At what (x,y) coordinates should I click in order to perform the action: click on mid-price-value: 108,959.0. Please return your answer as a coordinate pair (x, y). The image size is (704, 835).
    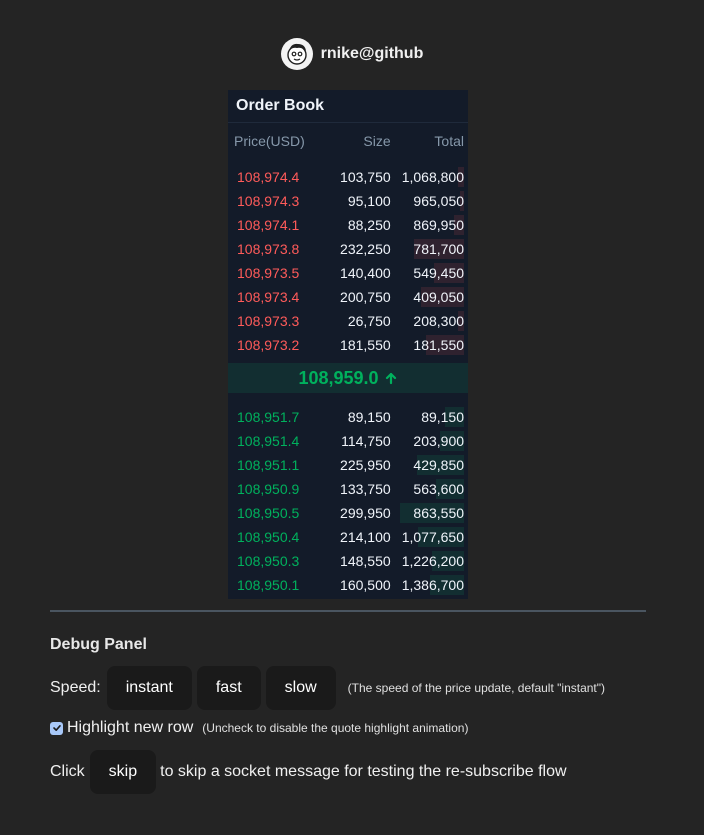
    Looking at the image, I should click on (338, 378).